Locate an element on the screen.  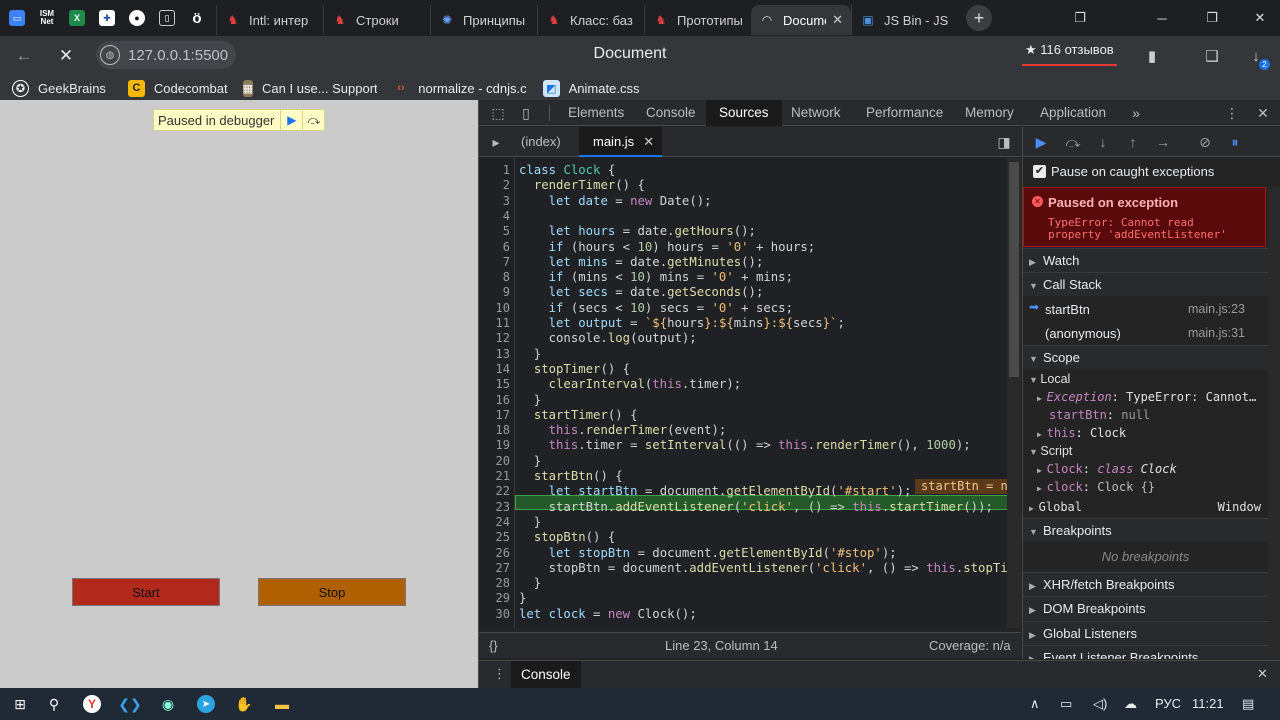
pinned-tab-finland: ✚ is located at coordinates (107, 18).